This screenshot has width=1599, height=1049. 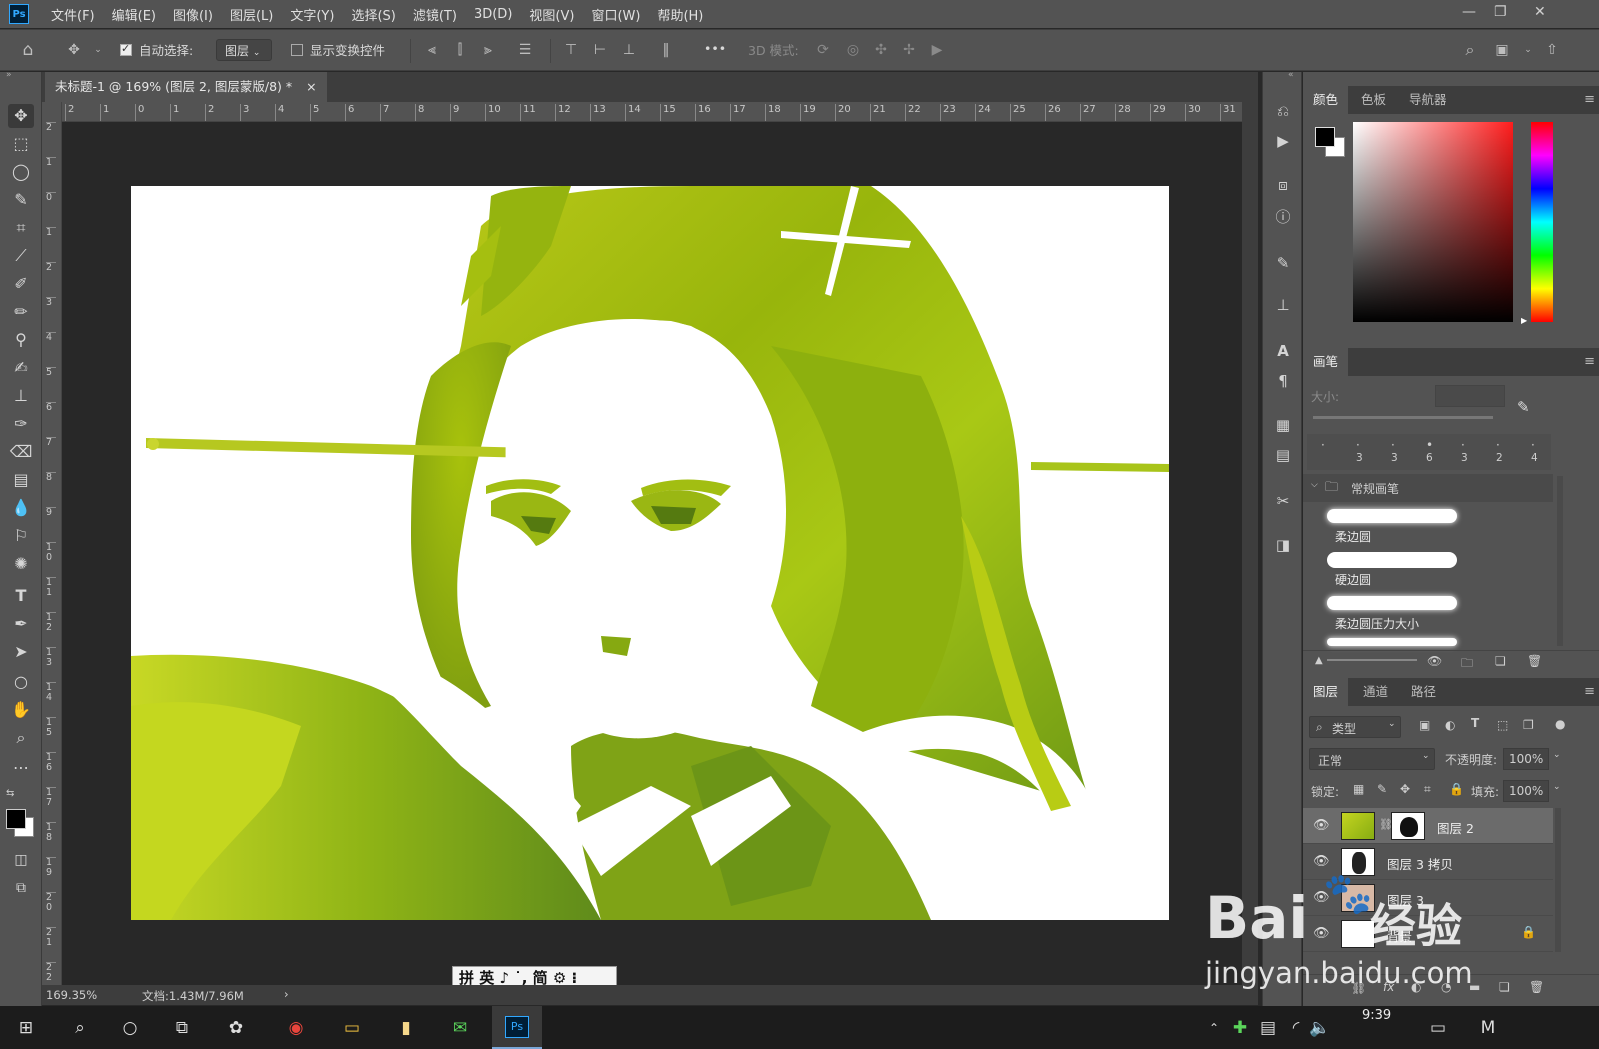 What do you see at coordinates (1283, 185) in the screenshot?
I see `3d-panel-icon: ⧈` at bounding box center [1283, 185].